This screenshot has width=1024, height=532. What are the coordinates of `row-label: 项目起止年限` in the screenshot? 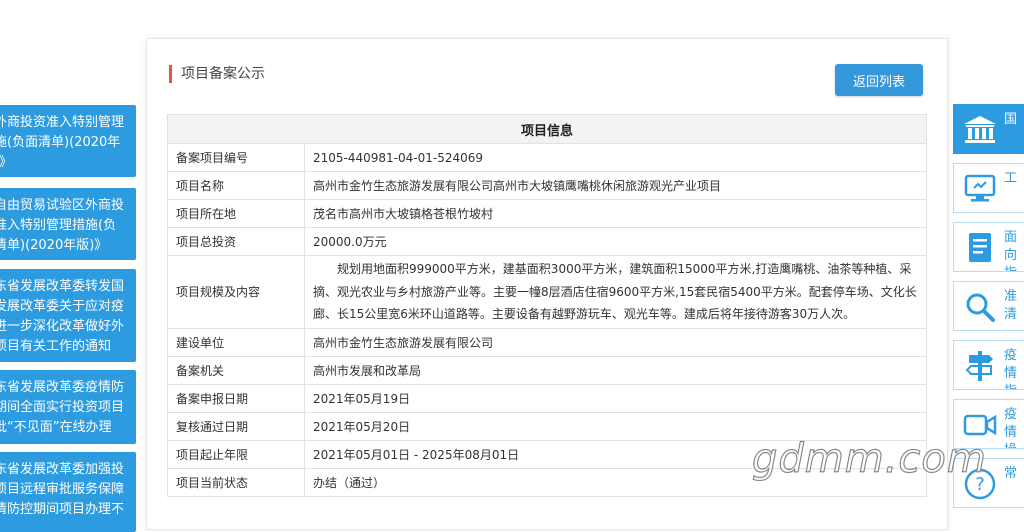 It's located at (236, 454).